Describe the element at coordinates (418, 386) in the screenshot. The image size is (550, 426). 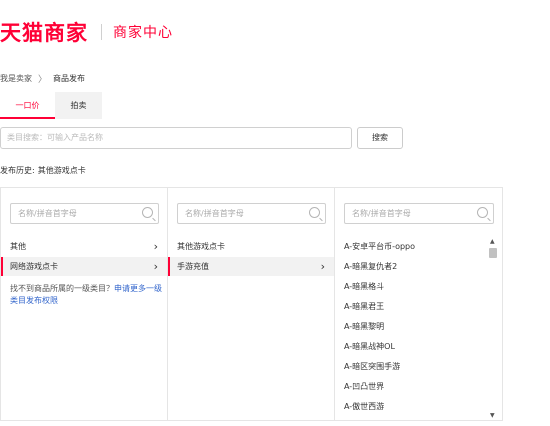
I see `list-item: A-凹凸世界` at that location.